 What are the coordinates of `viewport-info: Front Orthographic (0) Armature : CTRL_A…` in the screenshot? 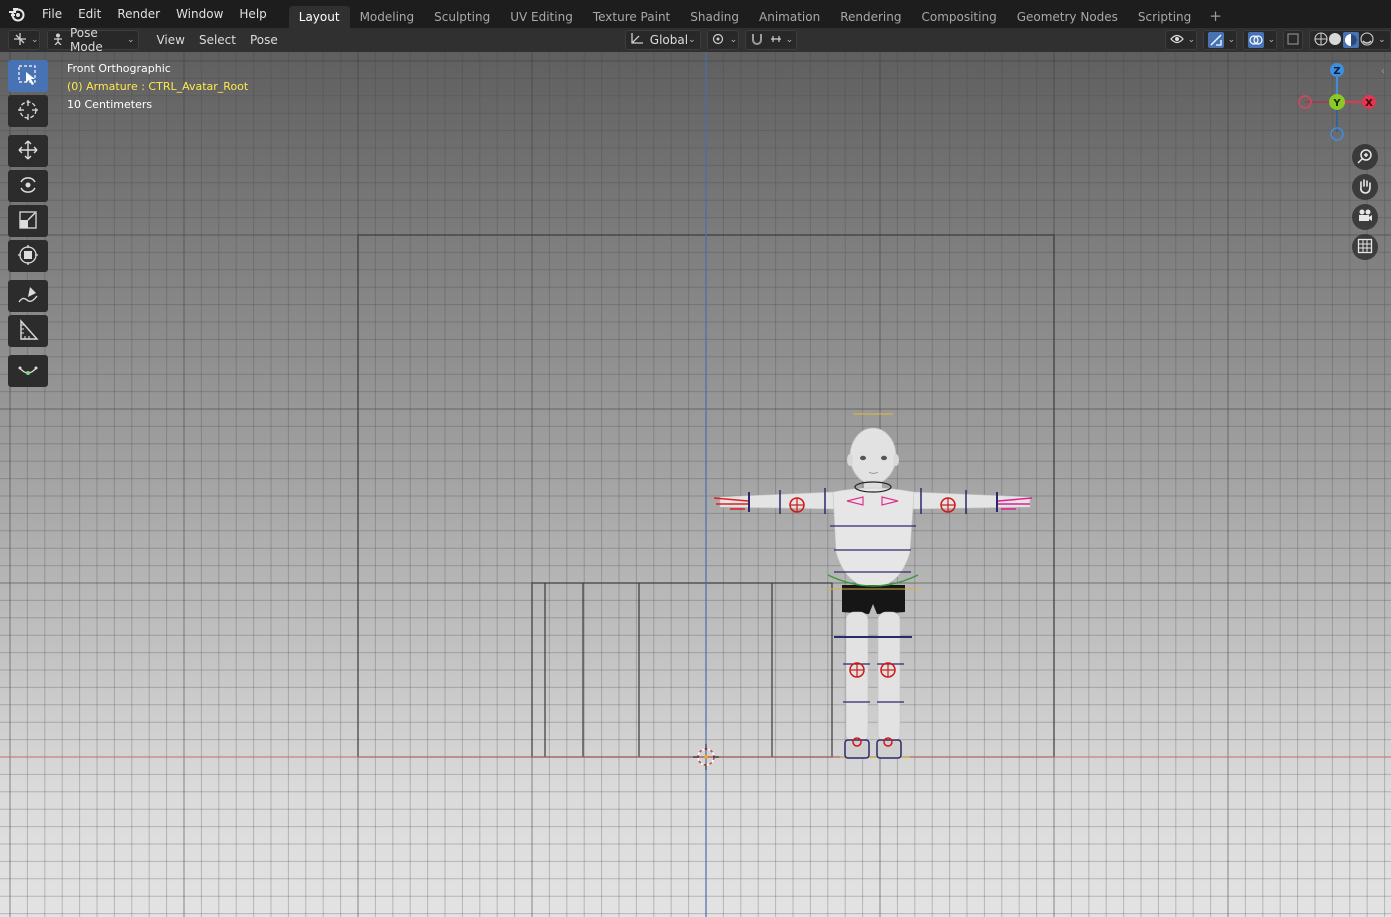 It's located at (157, 87).